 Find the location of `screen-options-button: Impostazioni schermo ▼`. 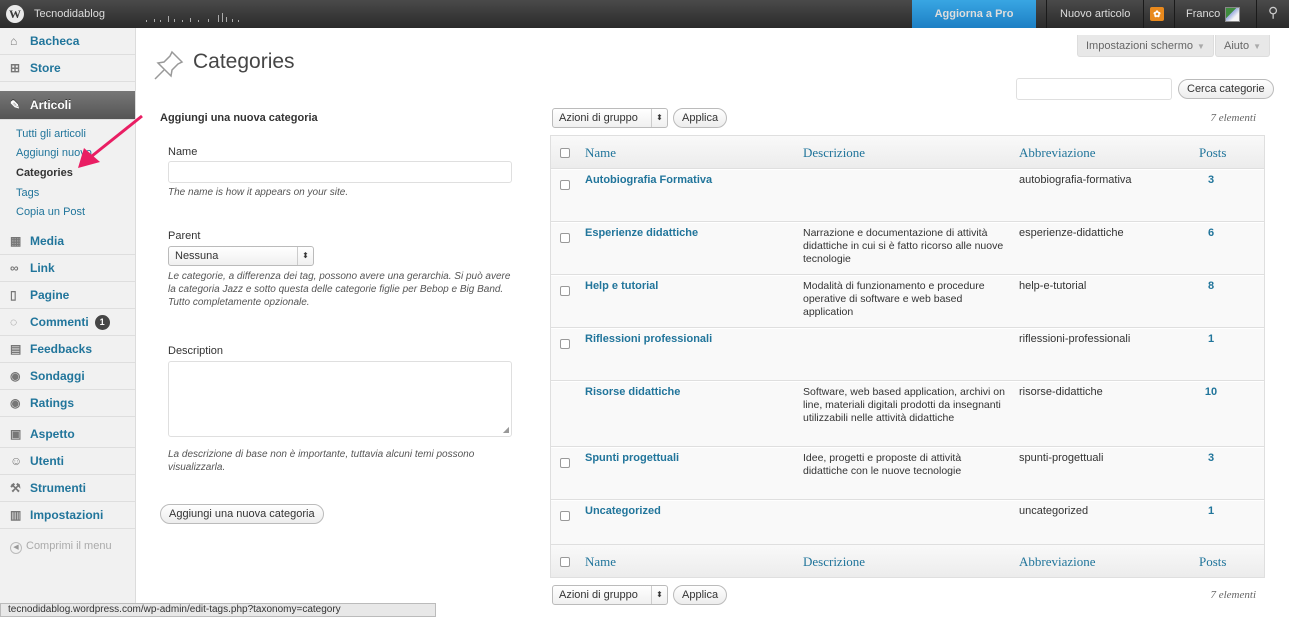

screen-options-button: Impostazioni schermo ▼ is located at coordinates (1145, 46).